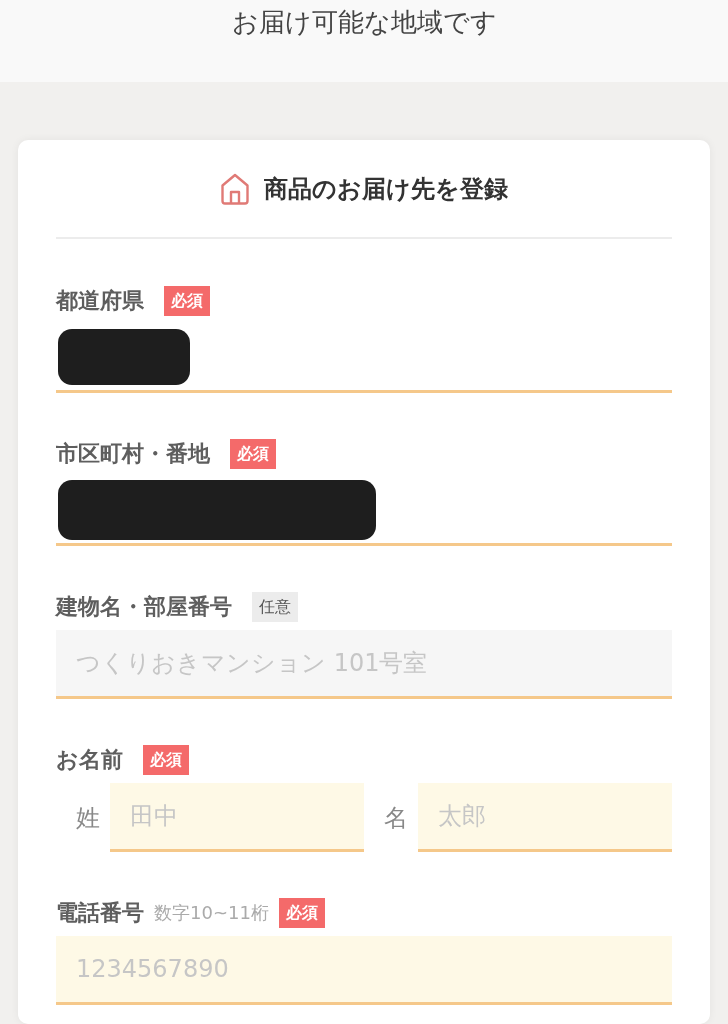 The image size is (728, 1024). Describe the element at coordinates (100, 913) in the screenshot. I see `field-label: 電話番号` at that location.